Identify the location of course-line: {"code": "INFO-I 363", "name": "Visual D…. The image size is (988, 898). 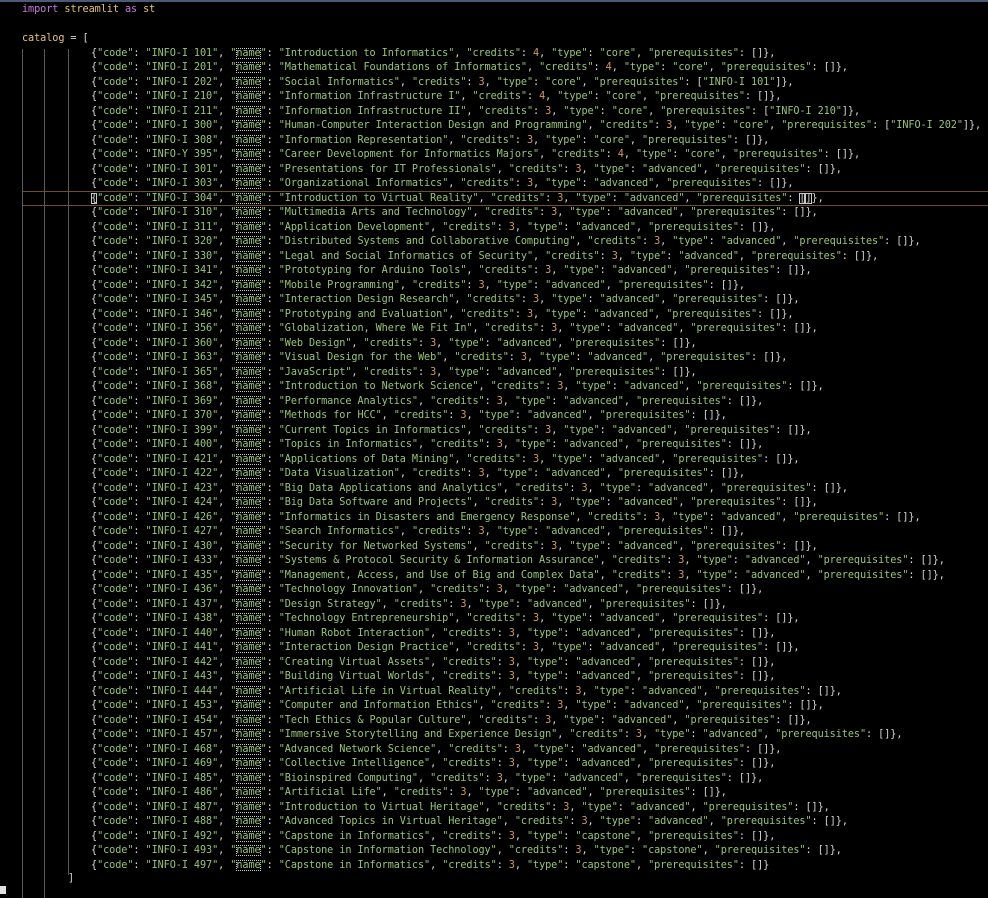
(439, 358).